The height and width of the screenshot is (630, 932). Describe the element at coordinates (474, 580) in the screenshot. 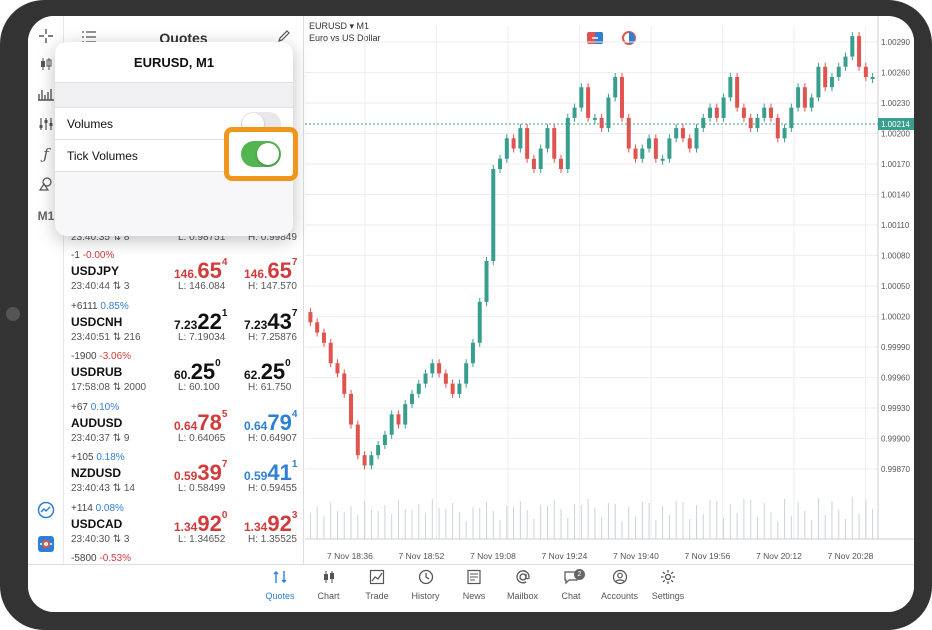

I see `news-icon` at that location.